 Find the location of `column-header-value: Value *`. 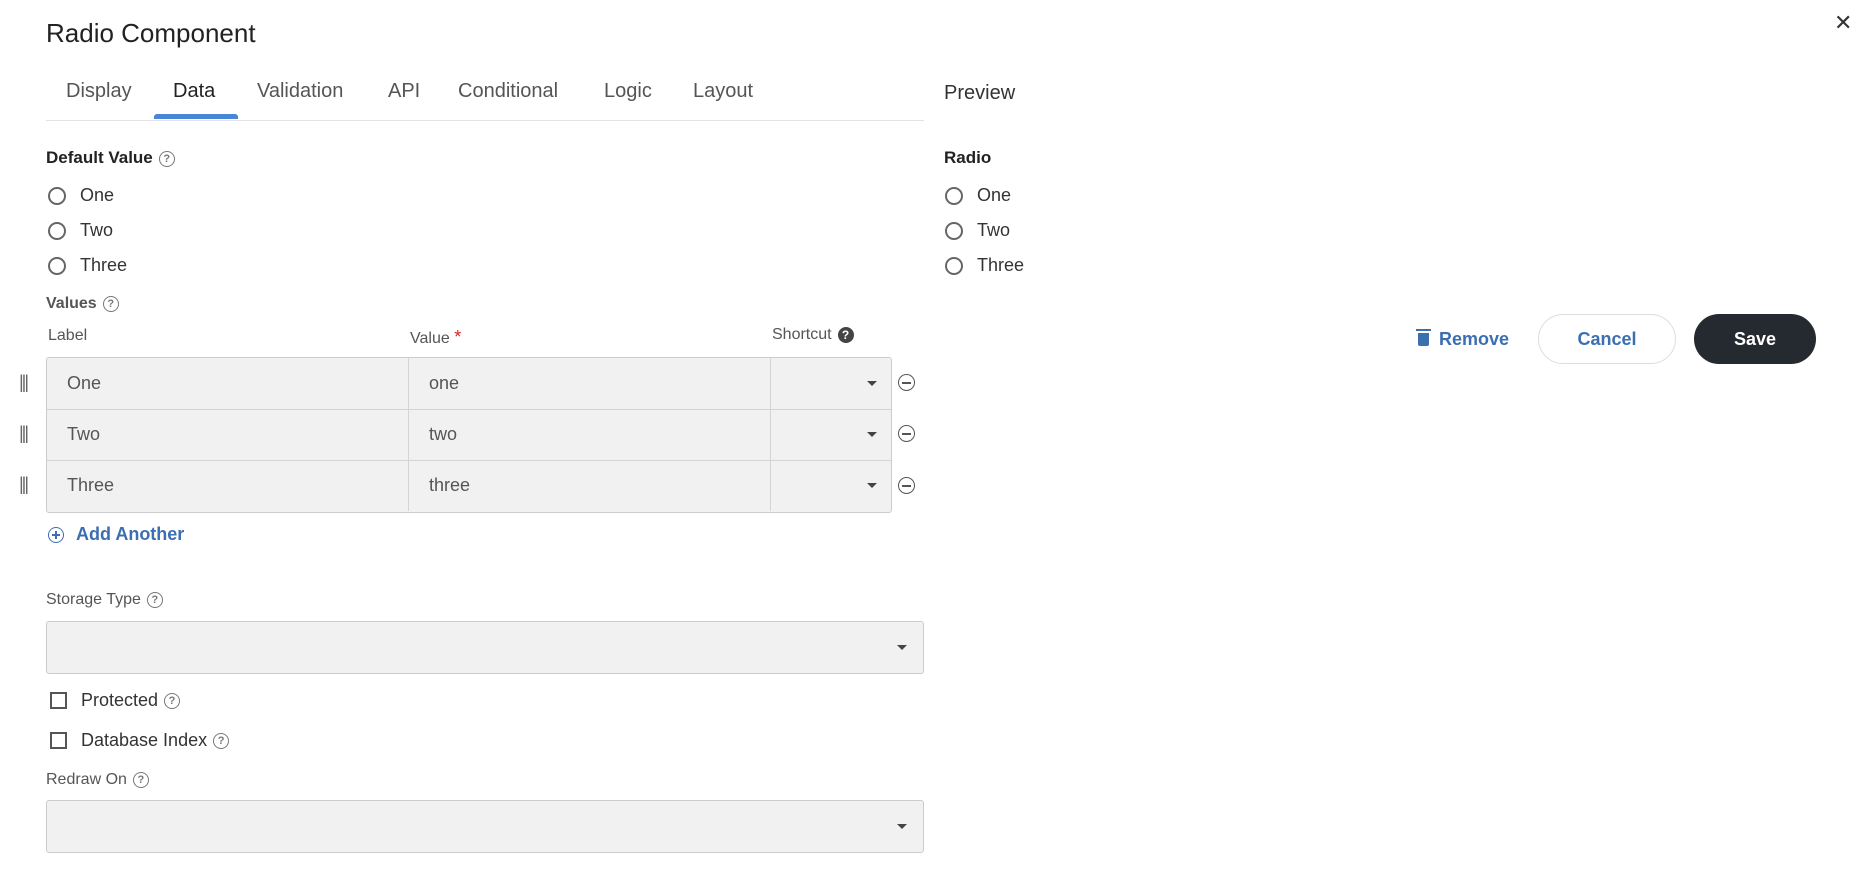

column-header-value: Value * is located at coordinates (435, 337).